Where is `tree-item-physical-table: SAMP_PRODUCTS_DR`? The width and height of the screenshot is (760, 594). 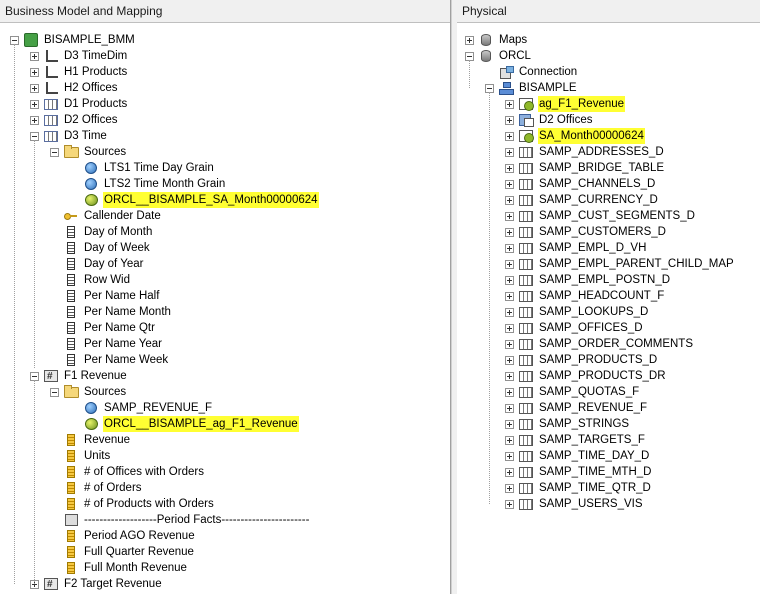 tree-item-physical-table: SAMP_PRODUCTS_DR is located at coordinates (586, 376).